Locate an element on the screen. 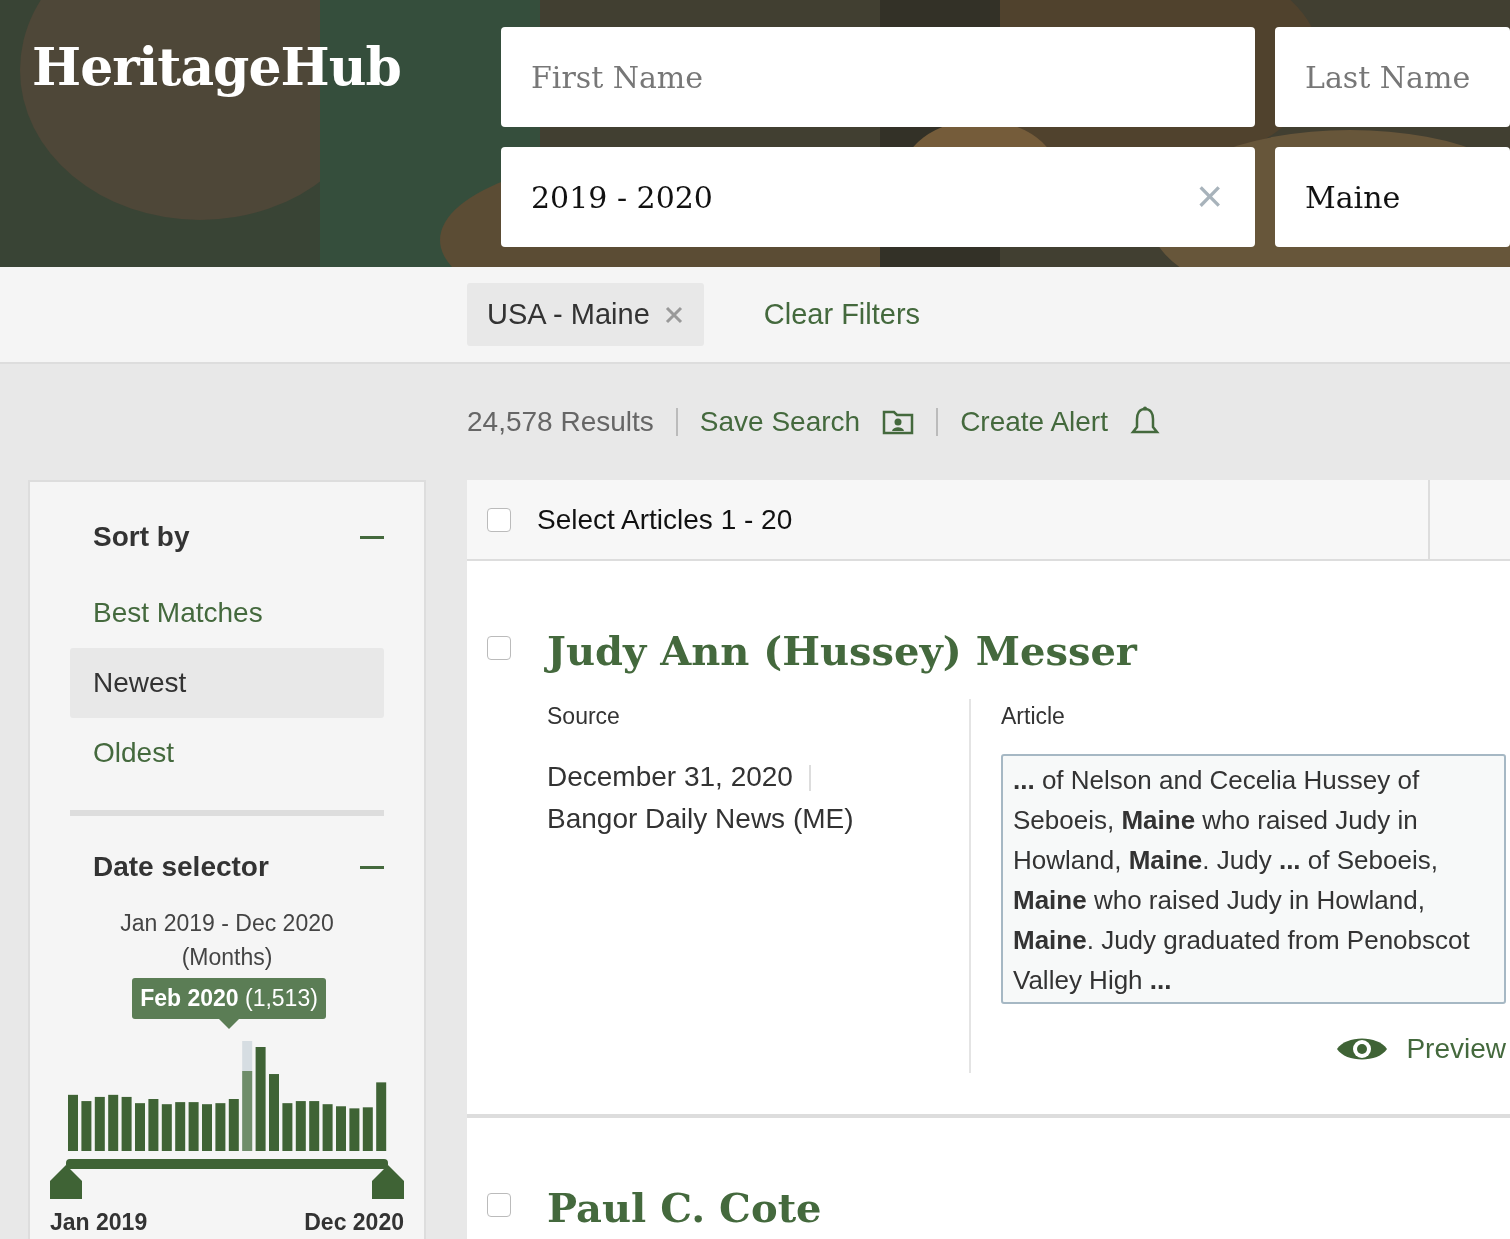 This screenshot has height=1239, width=1510. folder-icon is located at coordinates (898, 422).